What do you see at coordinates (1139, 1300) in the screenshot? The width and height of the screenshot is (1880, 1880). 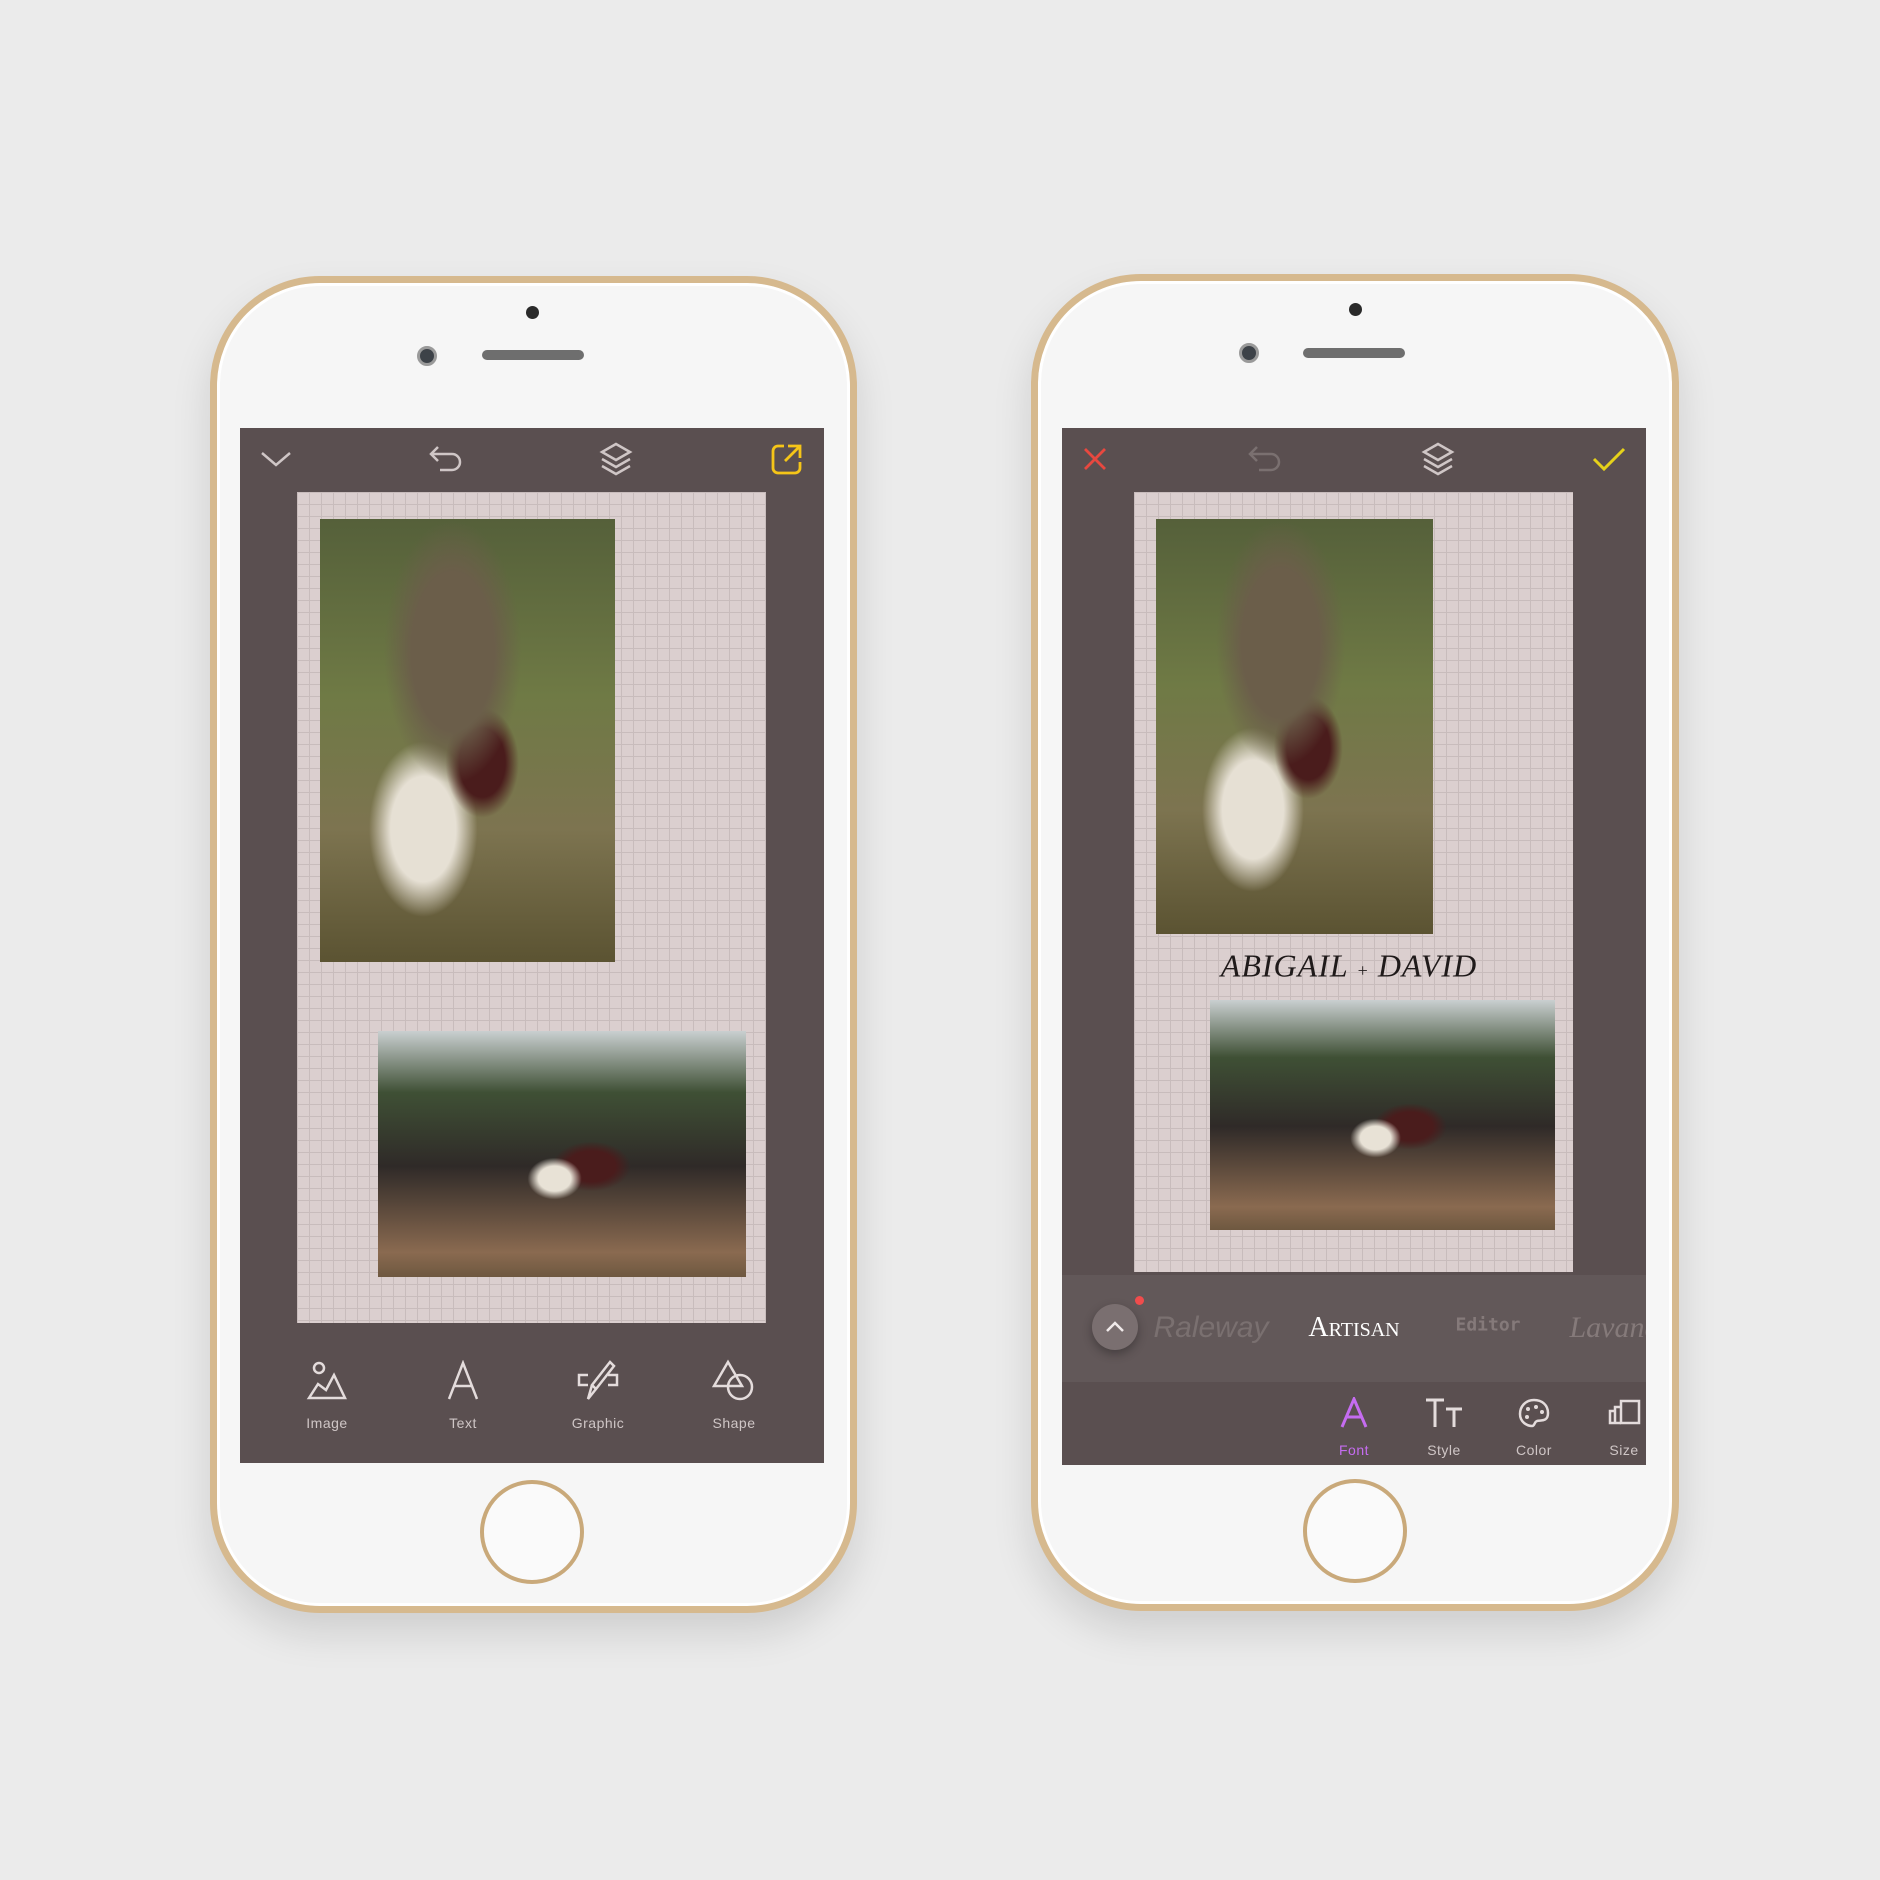 I see `notification-dot` at bounding box center [1139, 1300].